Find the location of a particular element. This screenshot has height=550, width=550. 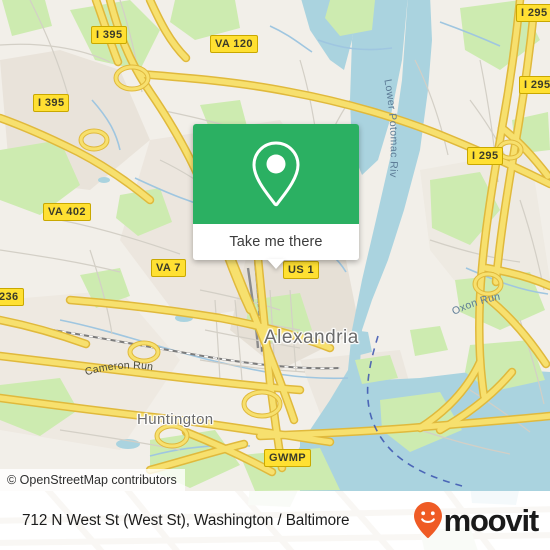

popup-pointer-tail is located at coordinates (276, 264).